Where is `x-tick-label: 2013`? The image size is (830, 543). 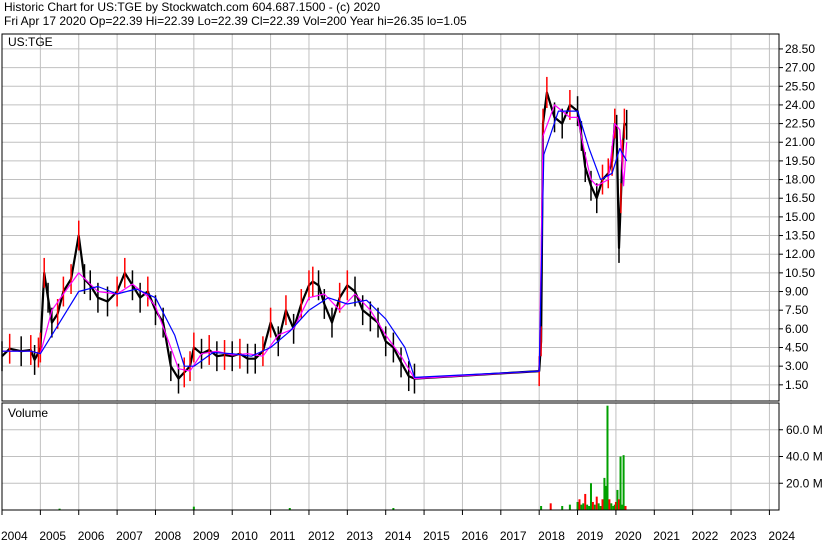
x-tick-label: 2013 is located at coordinates (359, 536).